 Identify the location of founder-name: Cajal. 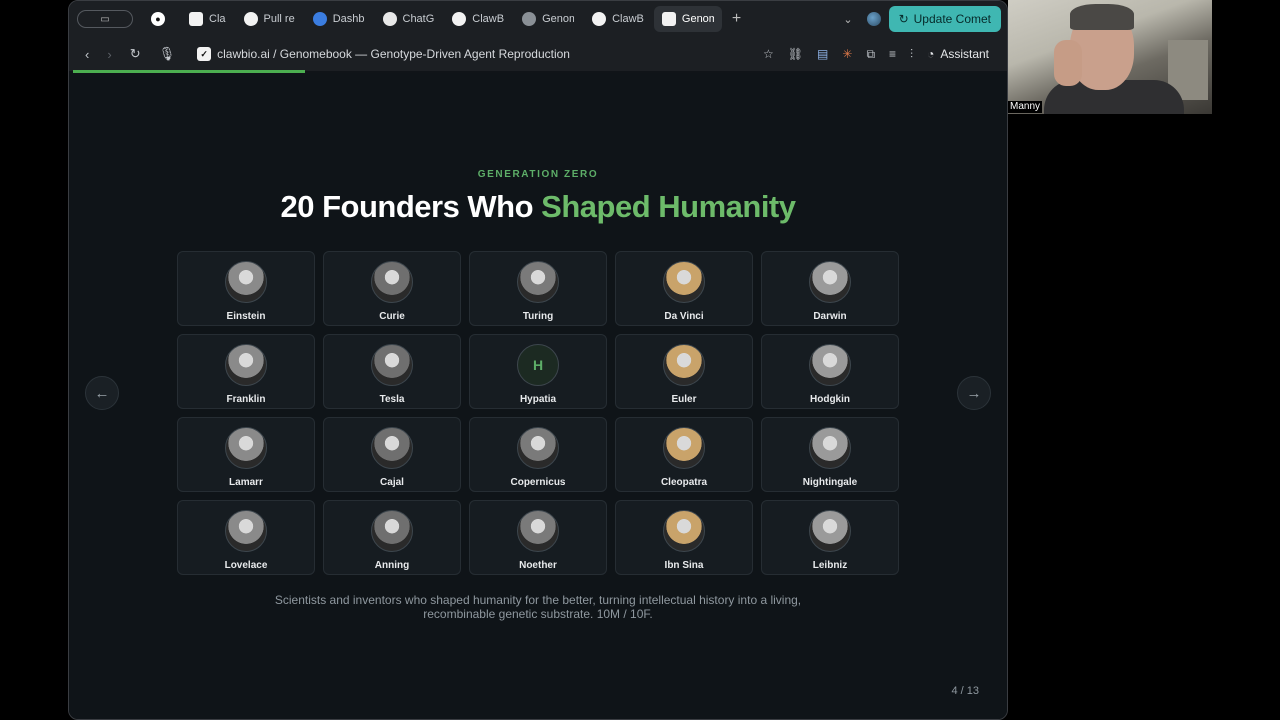
(392, 482).